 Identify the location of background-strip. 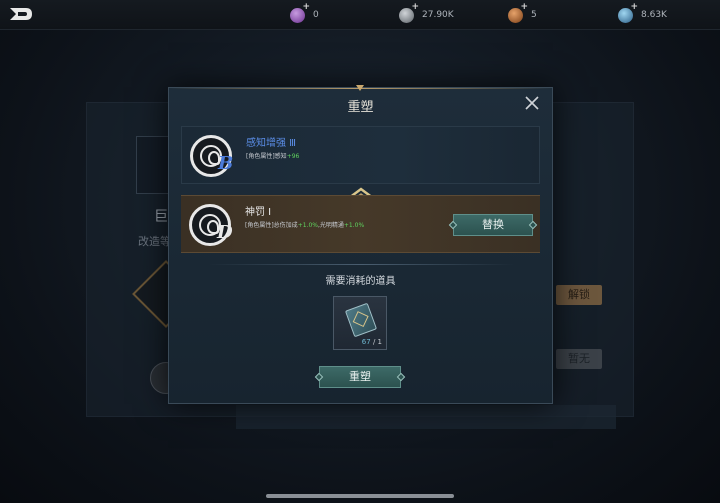
(426, 417).